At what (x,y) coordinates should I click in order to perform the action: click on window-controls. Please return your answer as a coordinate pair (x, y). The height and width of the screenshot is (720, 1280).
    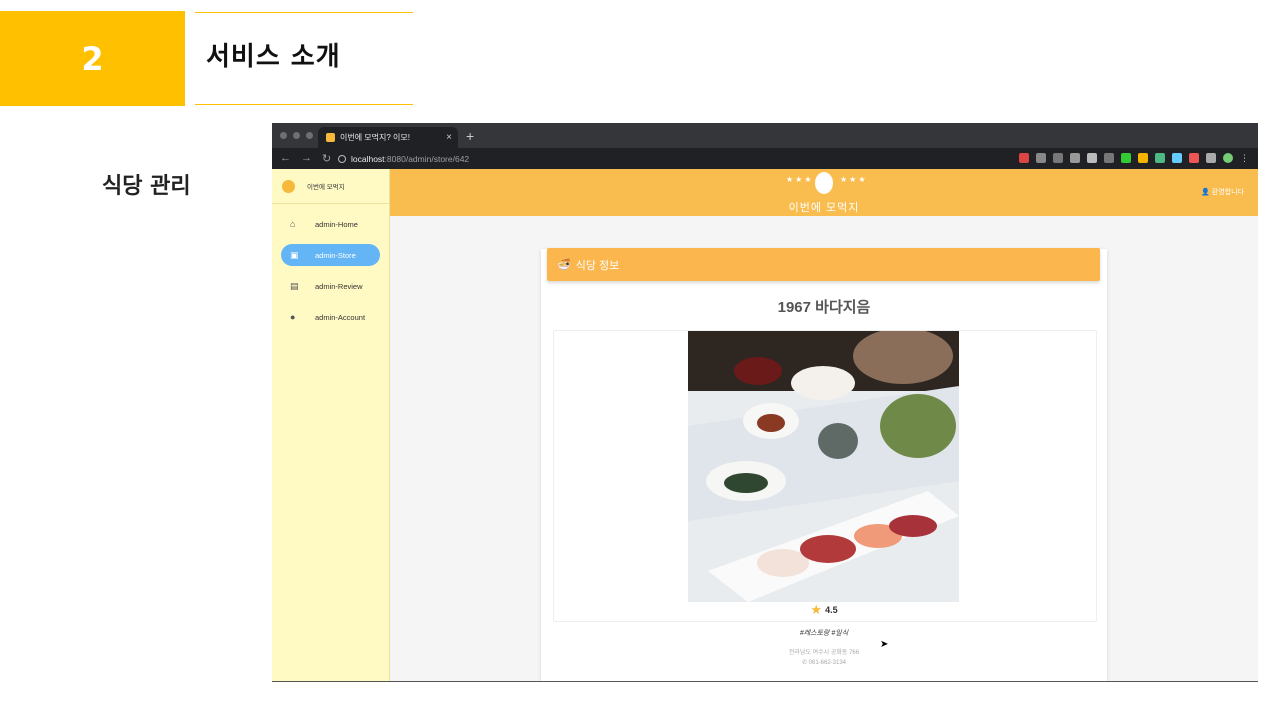
    Looking at the image, I should click on (296, 135).